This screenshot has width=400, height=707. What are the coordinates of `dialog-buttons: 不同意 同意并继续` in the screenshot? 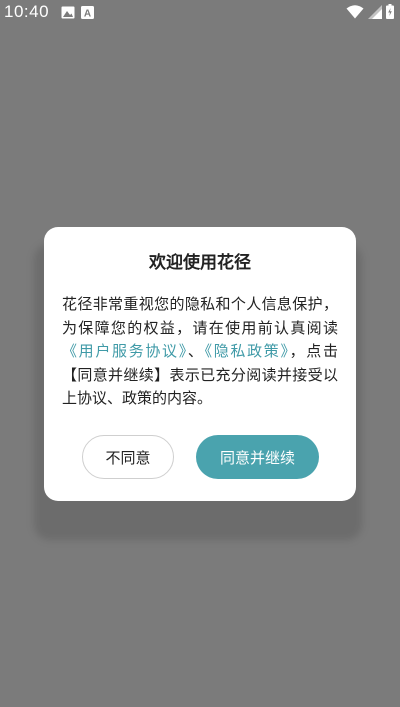 It's located at (200, 457).